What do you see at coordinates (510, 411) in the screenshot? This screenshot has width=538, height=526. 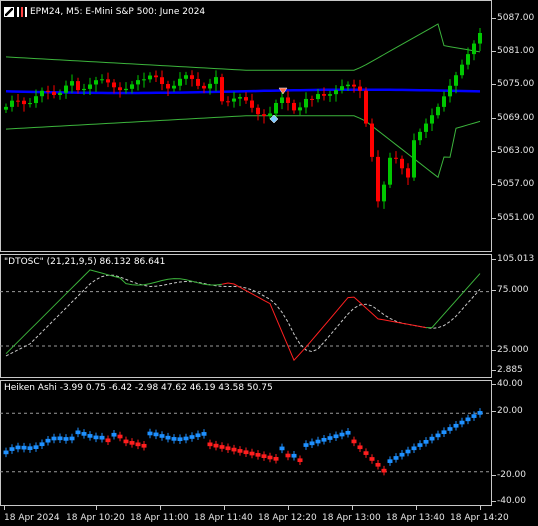 I see `heiken-tick-label: 20.00` at bounding box center [510, 411].